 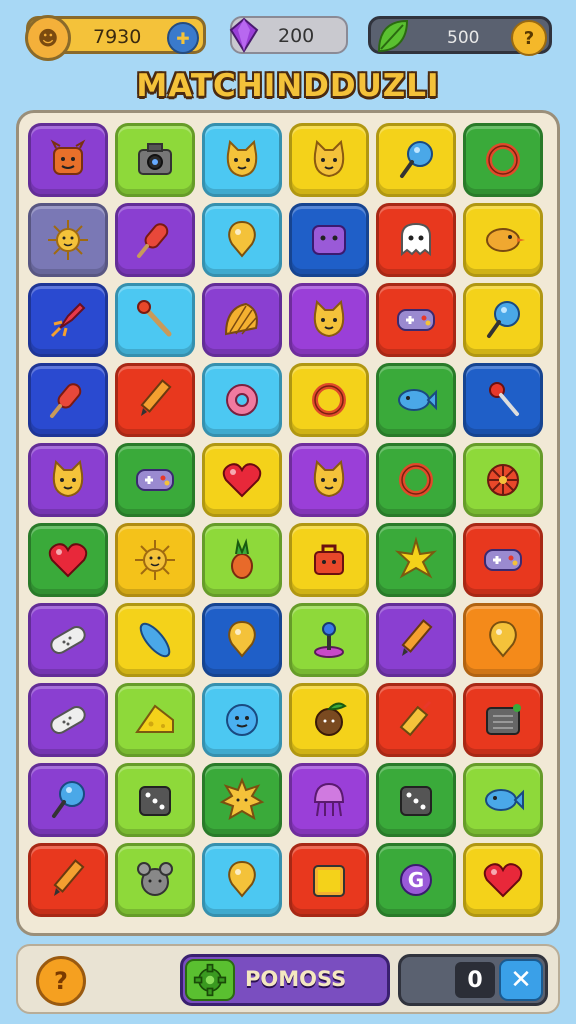 I want to click on mouse-icon, so click(x=155, y=879).